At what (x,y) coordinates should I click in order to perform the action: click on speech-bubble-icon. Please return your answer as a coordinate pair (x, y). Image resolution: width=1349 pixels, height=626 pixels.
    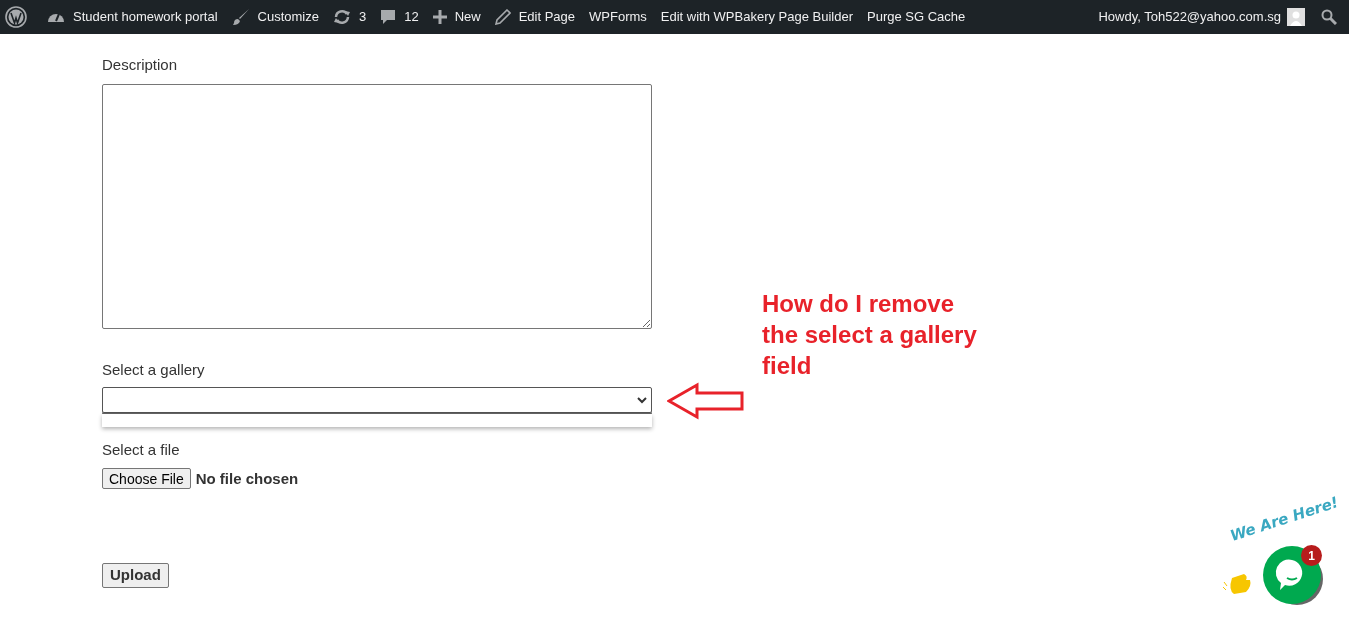
    Looking at the image, I should click on (388, 17).